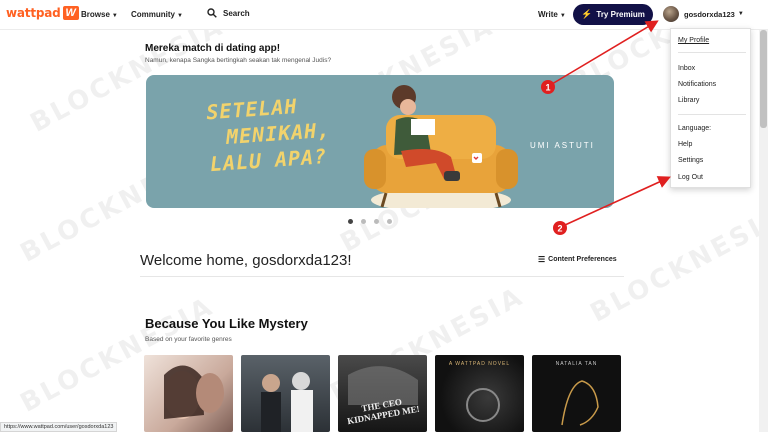 This screenshot has height=432, width=768. Describe the element at coordinates (576, 393) in the screenshot. I see `book-cover: NATALIA TAN` at that location.